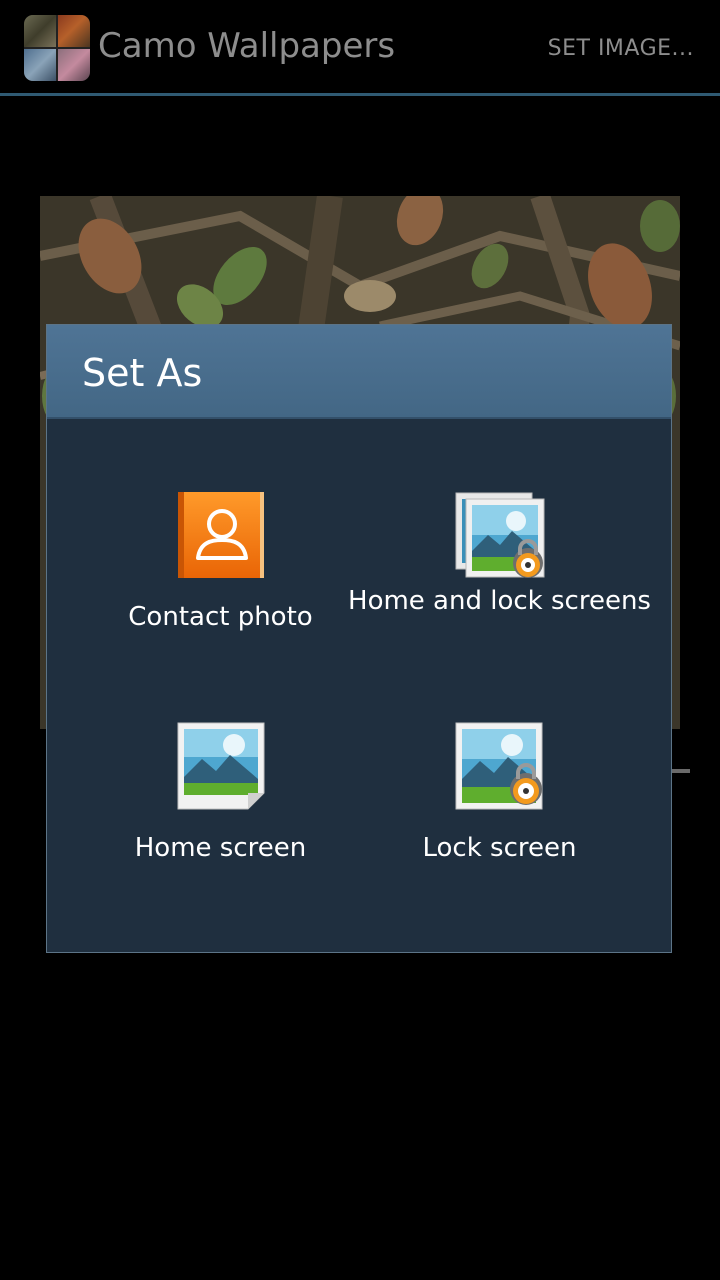 This screenshot has height=1280, width=720. Describe the element at coordinates (499, 848) in the screenshot. I see `option-label: Lock screen` at that location.